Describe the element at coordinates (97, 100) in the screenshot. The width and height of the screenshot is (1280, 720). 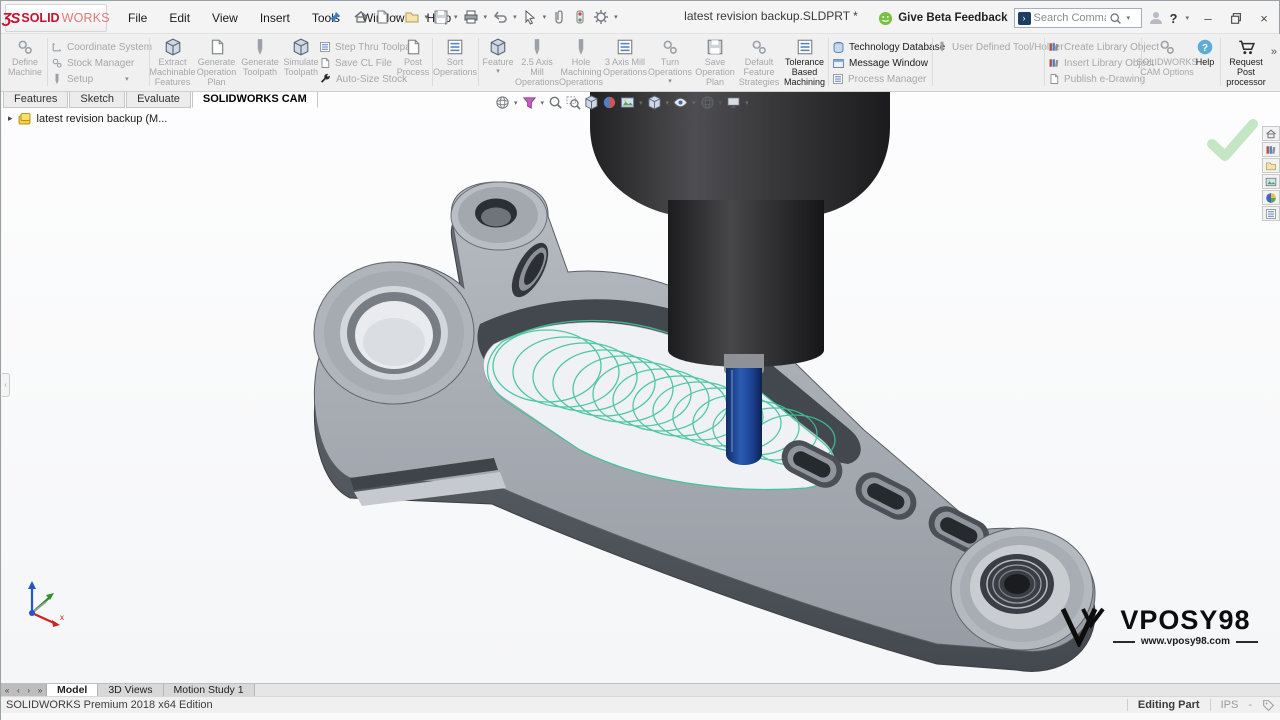
I see `tab-sketch: Sketch` at that location.